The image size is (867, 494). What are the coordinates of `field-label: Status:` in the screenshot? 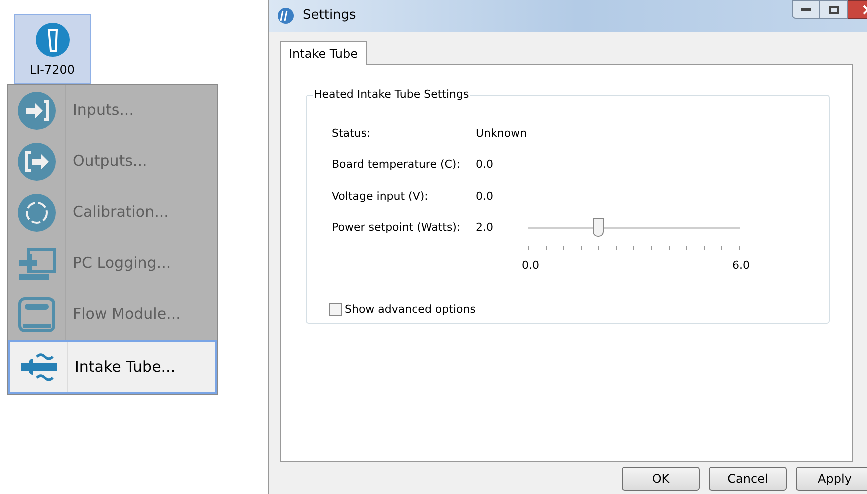 It's located at (352, 134).